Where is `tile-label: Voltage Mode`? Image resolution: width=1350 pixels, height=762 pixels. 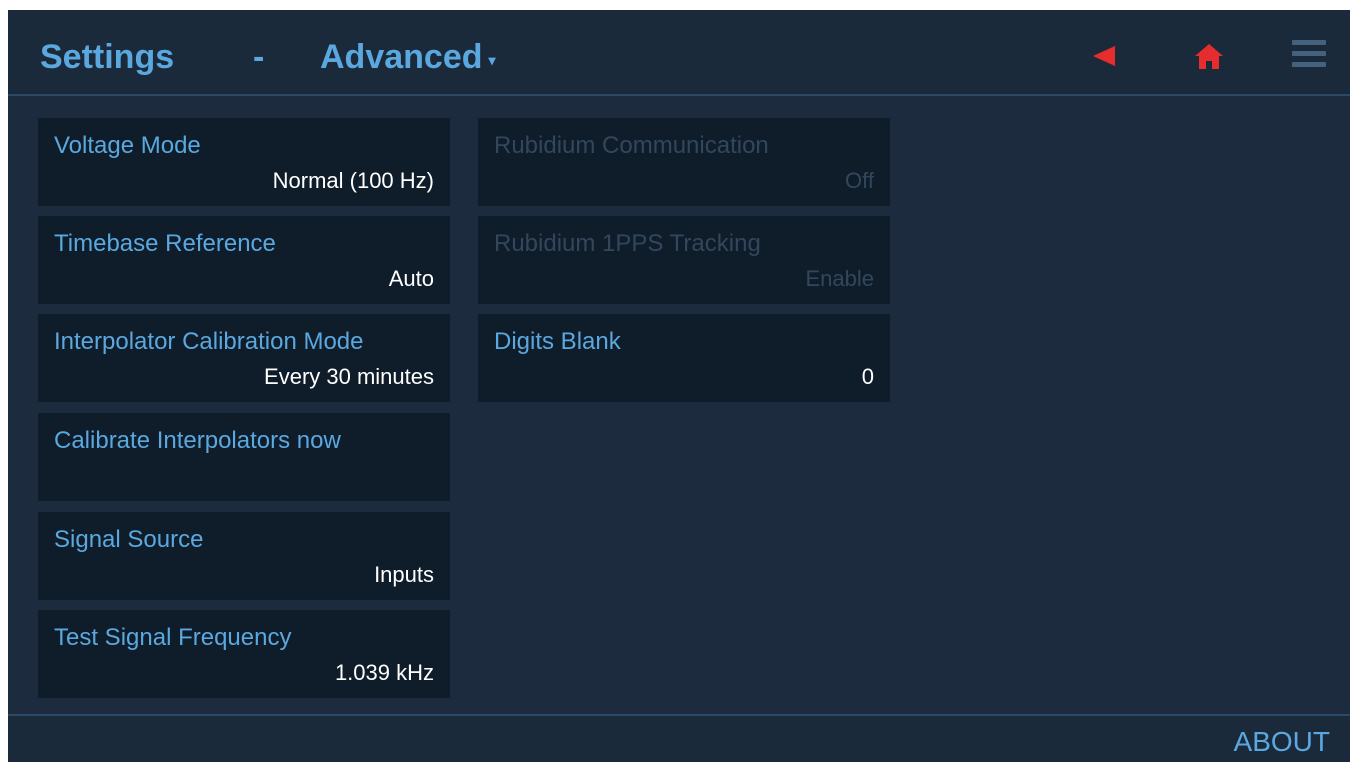
tile-label: Voltage Mode is located at coordinates (127, 145).